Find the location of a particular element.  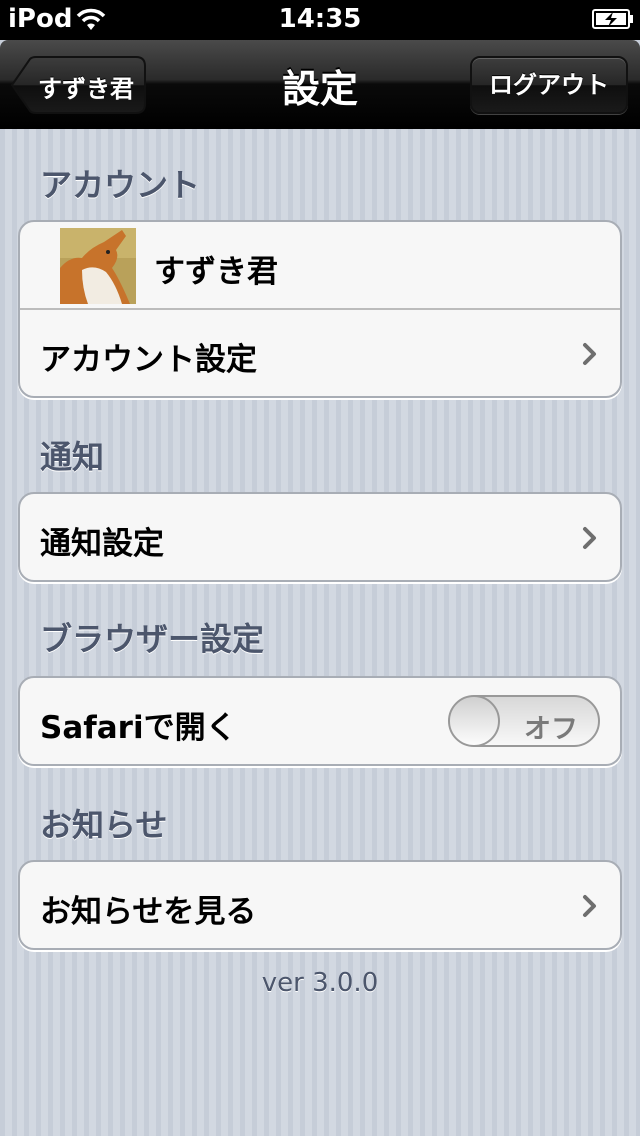

status-bar: iPod 14:35 is located at coordinates (320, 20).